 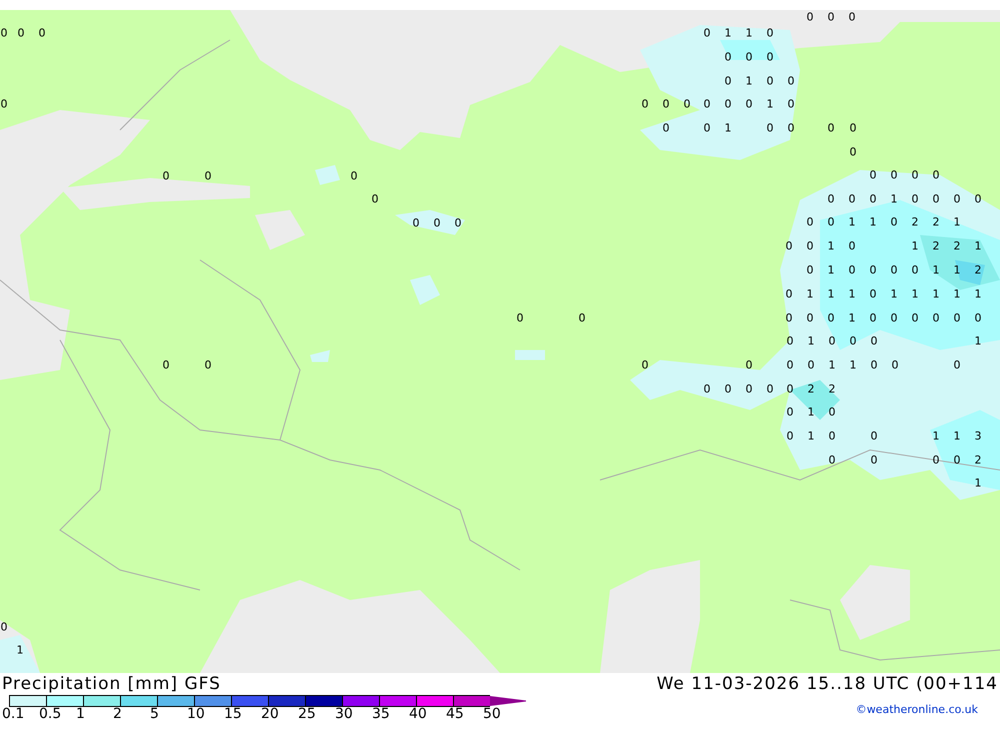 What do you see at coordinates (307, 714) in the screenshot?
I see `legend-label: 25` at bounding box center [307, 714].